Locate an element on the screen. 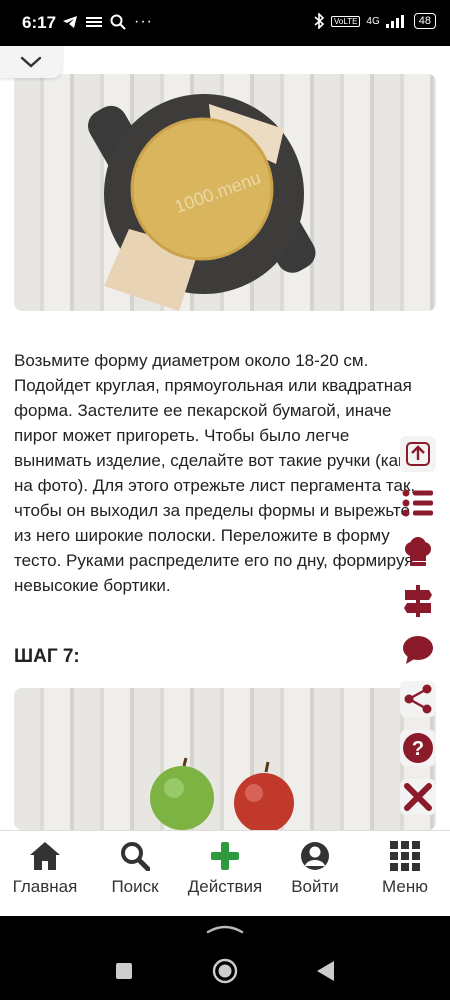  plus-icon is located at coordinates (225, 856).